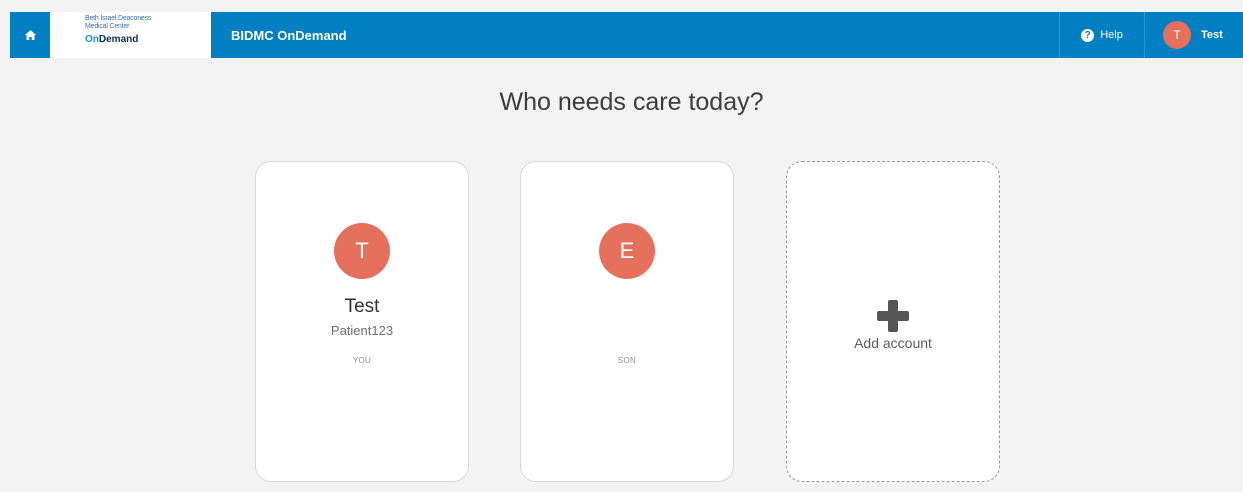 The width and height of the screenshot is (1243, 492). What do you see at coordinates (92, 39) in the screenshot?
I see `logo-brand-prefix: On` at bounding box center [92, 39].